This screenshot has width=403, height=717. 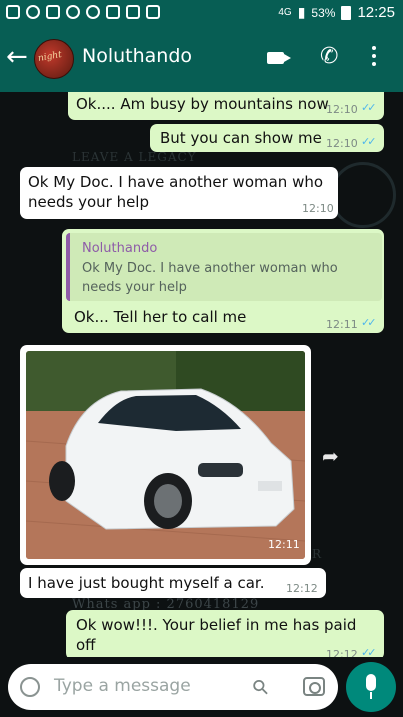 I want to click on camera-icon, so click(x=314, y=686).